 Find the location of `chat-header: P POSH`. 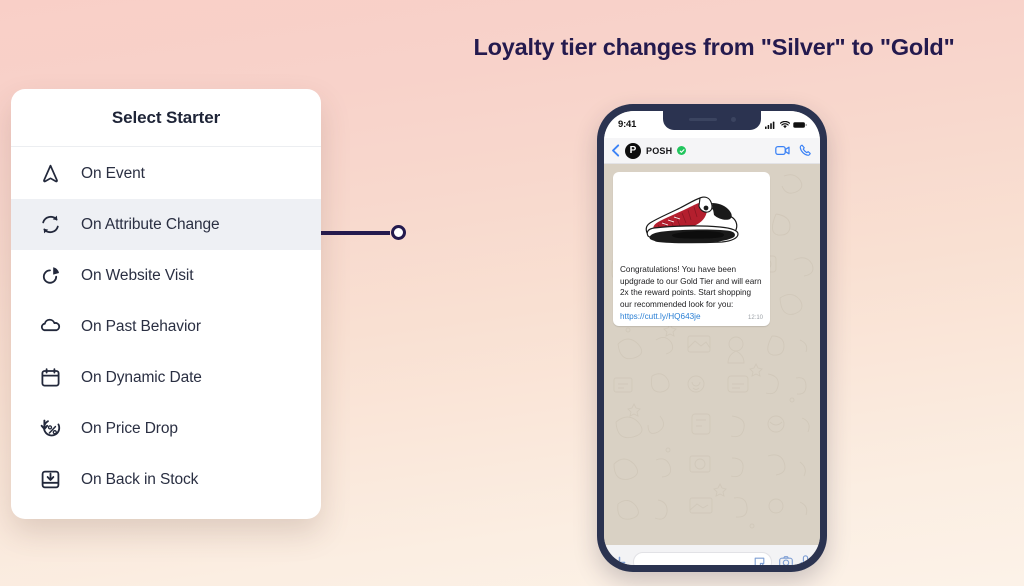

chat-header: P POSH is located at coordinates (712, 151).